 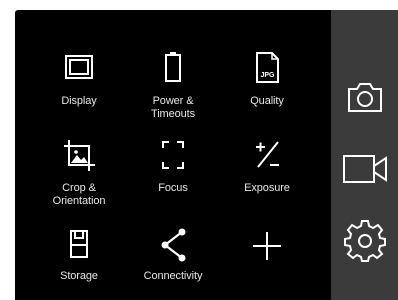 I want to click on camera-icon, so click(x=365, y=97).